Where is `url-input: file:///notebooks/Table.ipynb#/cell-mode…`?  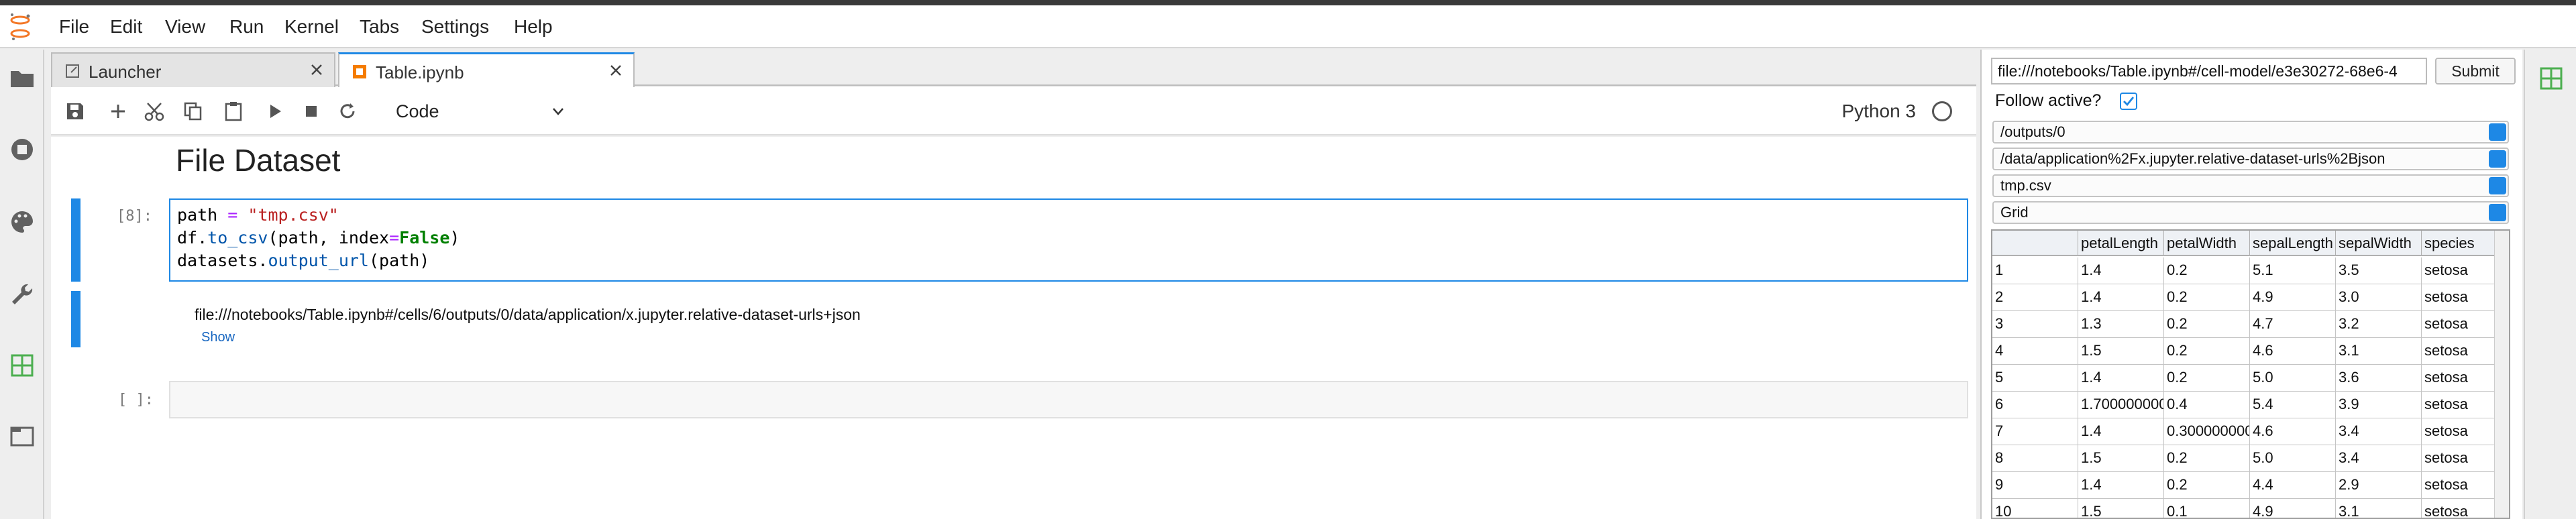 url-input: file:///notebooks/Table.ipynb#/cell-mode… is located at coordinates (2209, 71).